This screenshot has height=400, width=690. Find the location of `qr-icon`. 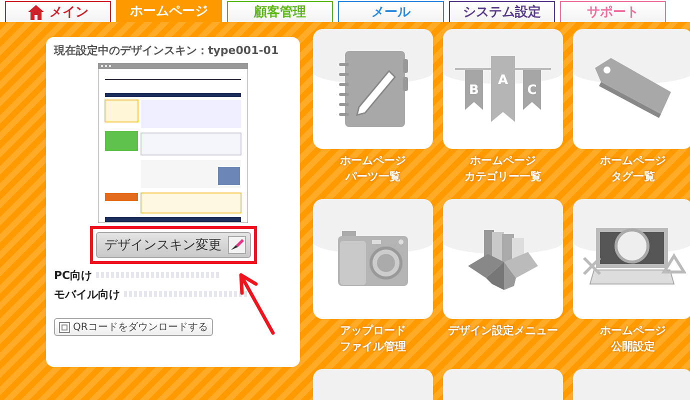

qr-icon is located at coordinates (64, 327).